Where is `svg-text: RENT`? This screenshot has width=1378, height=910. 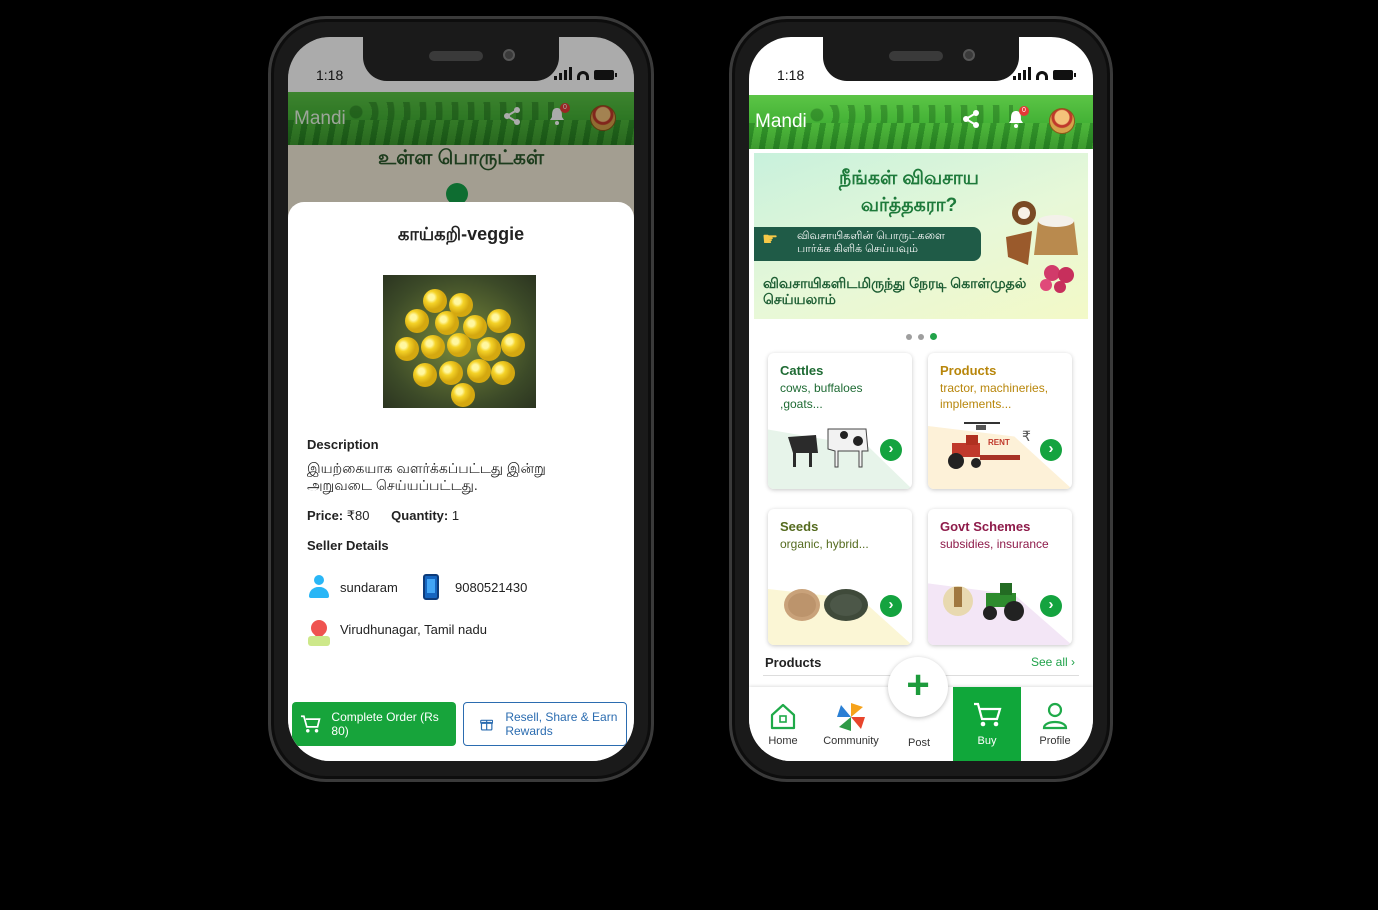
svg-text: RENT is located at coordinates (999, 442).